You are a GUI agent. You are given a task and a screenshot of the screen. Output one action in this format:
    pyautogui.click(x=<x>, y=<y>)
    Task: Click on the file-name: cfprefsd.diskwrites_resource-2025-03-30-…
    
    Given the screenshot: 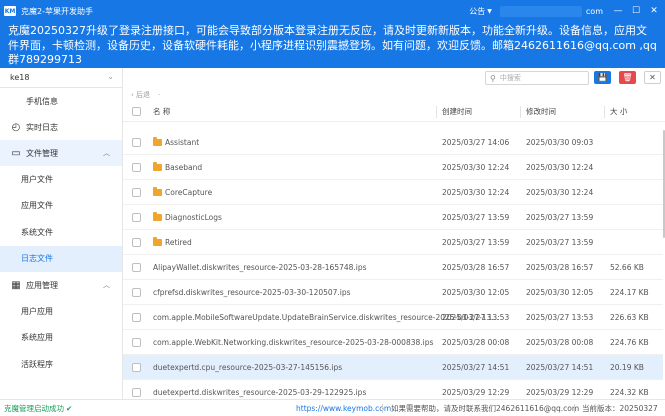 What is the action you would take?
    pyautogui.click(x=252, y=292)
    